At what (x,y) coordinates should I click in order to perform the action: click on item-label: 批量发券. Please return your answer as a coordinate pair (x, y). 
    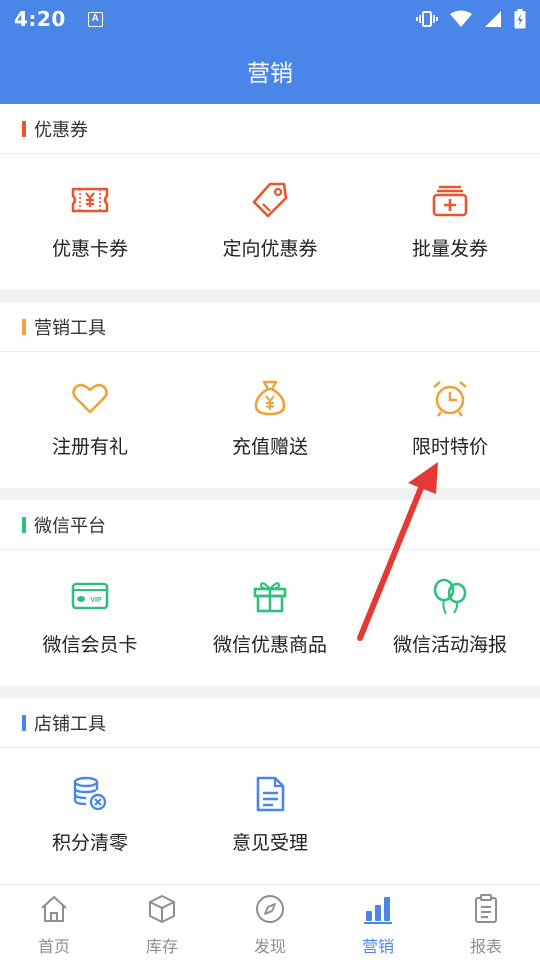
    Looking at the image, I should click on (449, 249).